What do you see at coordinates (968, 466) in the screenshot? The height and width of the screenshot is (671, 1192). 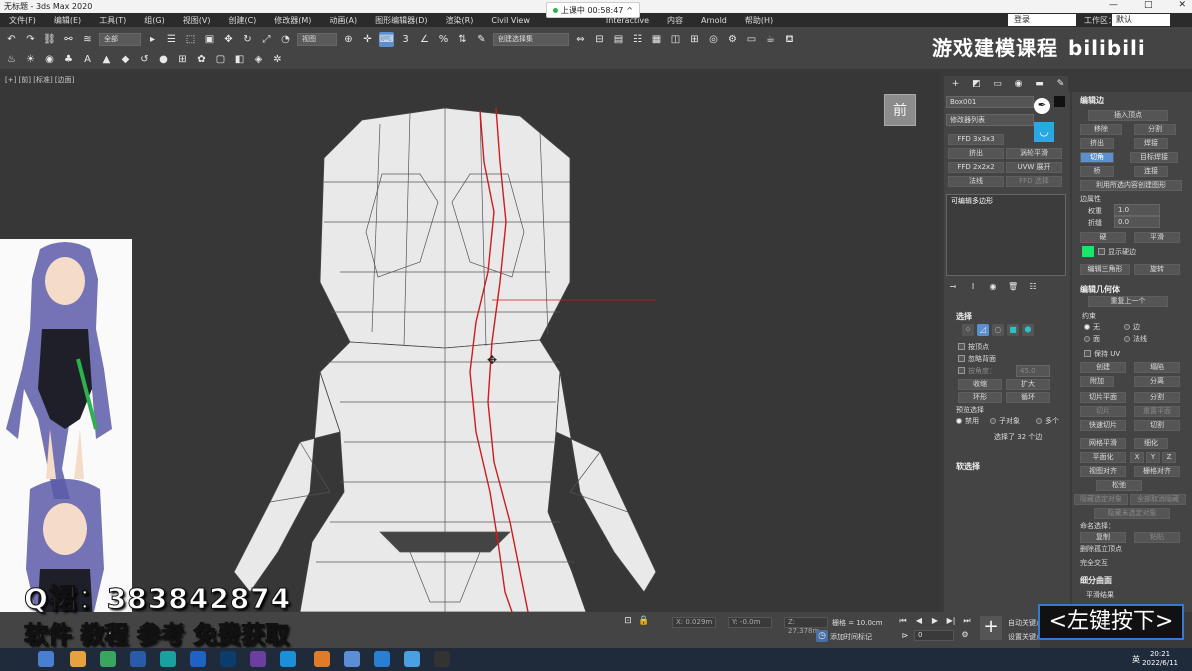 I see `soft-selection-rollout-header: 软选择` at bounding box center [968, 466].